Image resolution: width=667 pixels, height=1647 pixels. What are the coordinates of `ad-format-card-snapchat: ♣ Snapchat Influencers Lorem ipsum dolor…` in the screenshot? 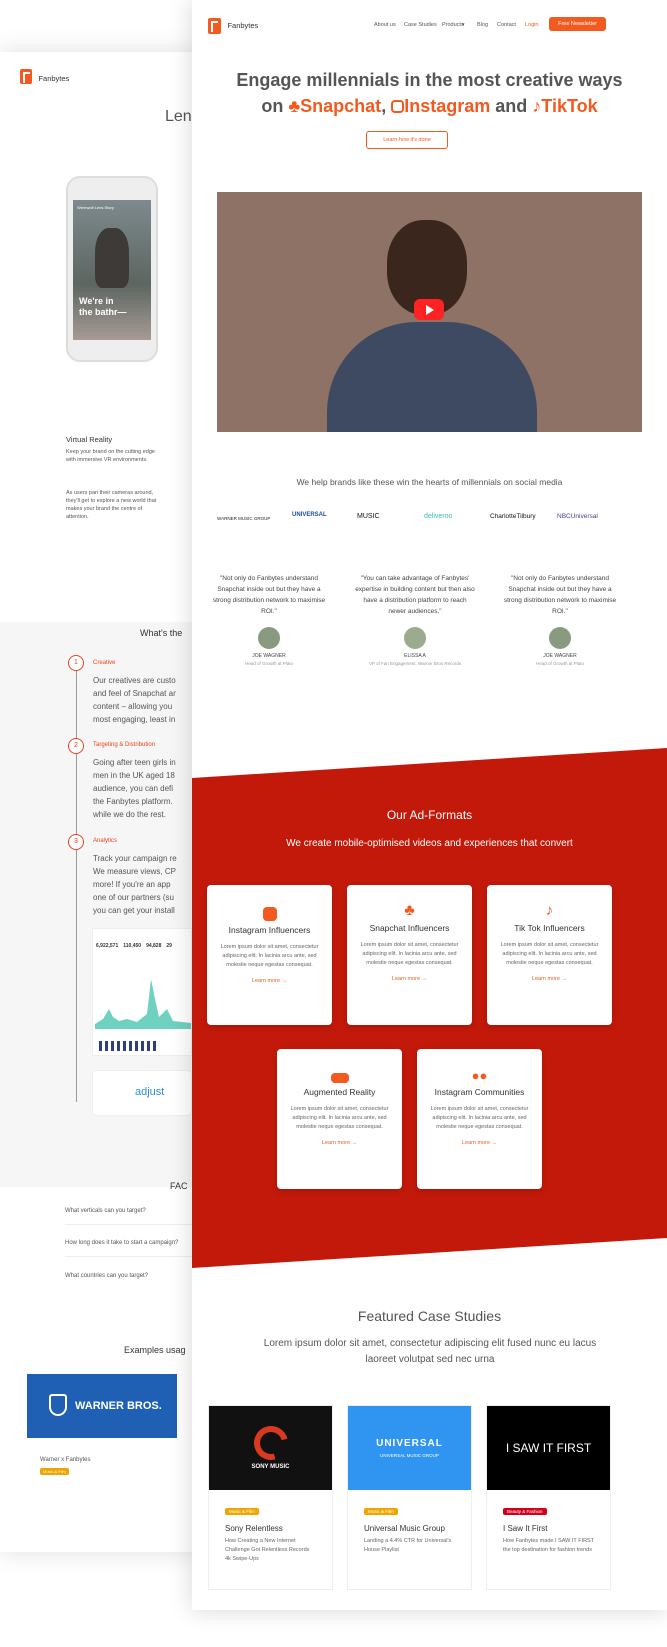 It's located at (409, 955).